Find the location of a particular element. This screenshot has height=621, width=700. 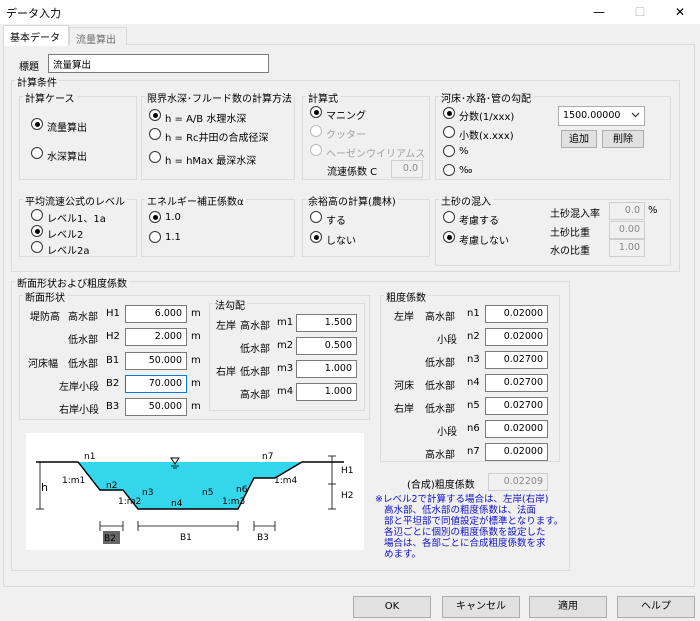

label-n6: n6 is located at coordinates (242, 490).